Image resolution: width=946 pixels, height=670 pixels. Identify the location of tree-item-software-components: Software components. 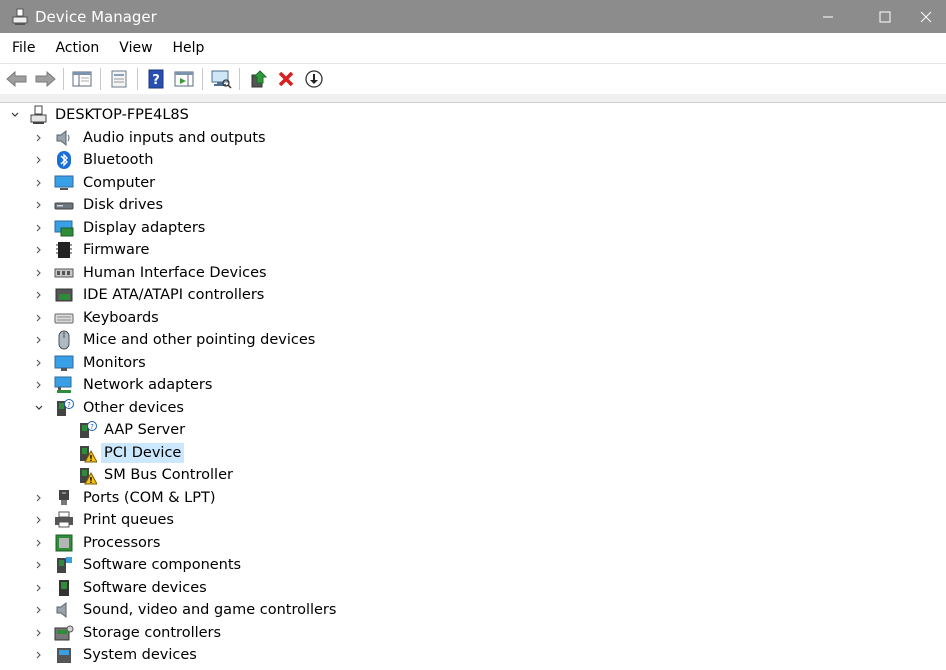
(138, 565).